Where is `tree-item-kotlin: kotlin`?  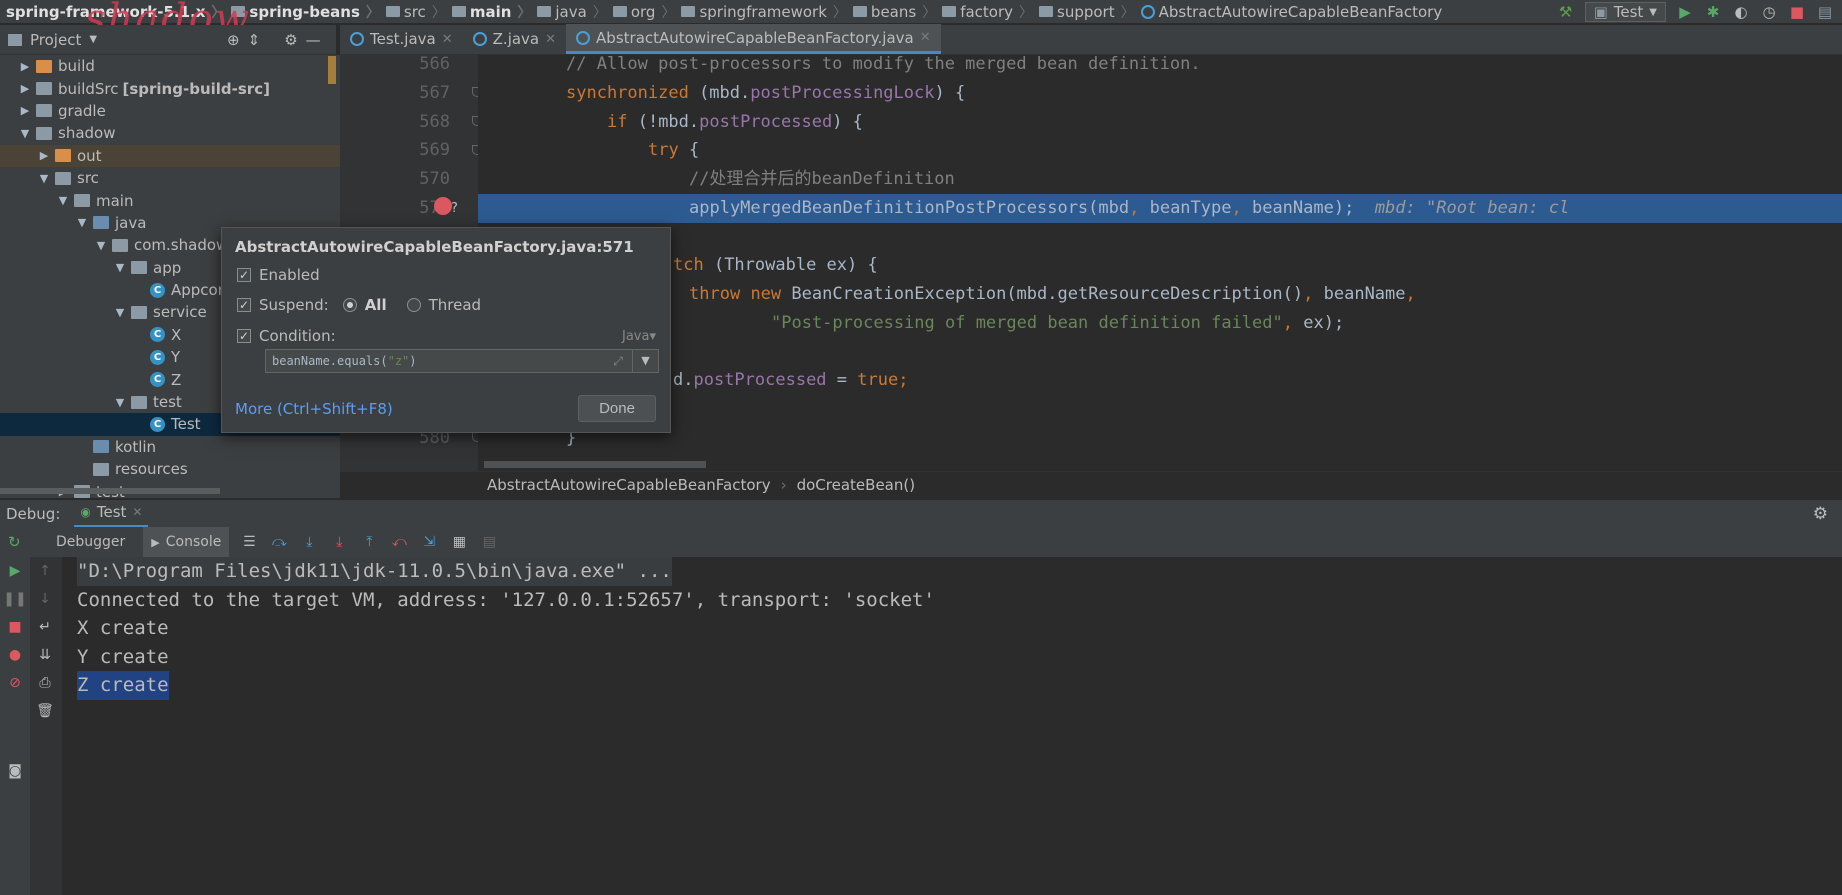 tree-item-kotlin: kotlin is located at coordinates (170, 447).